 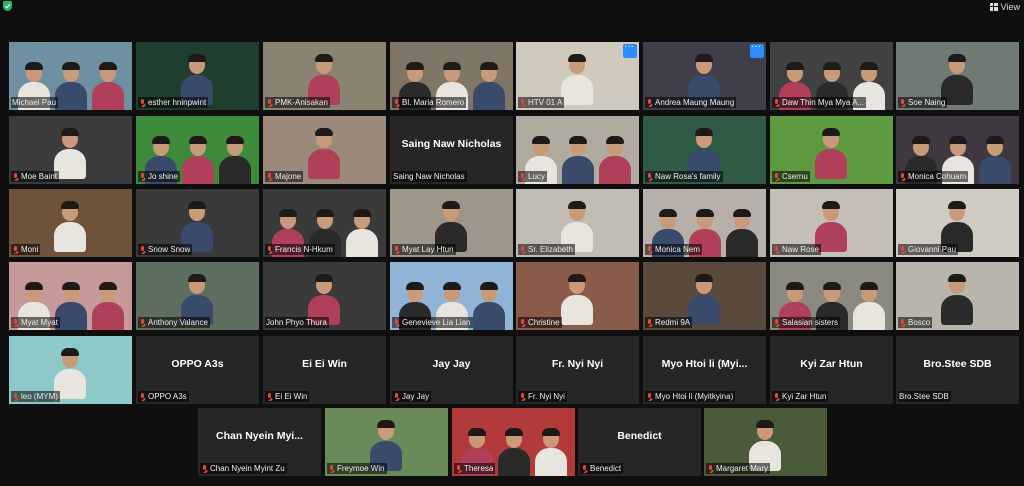 I want to click on participant-tile: Sr. Elizabeth, so click(x=577, y=223).